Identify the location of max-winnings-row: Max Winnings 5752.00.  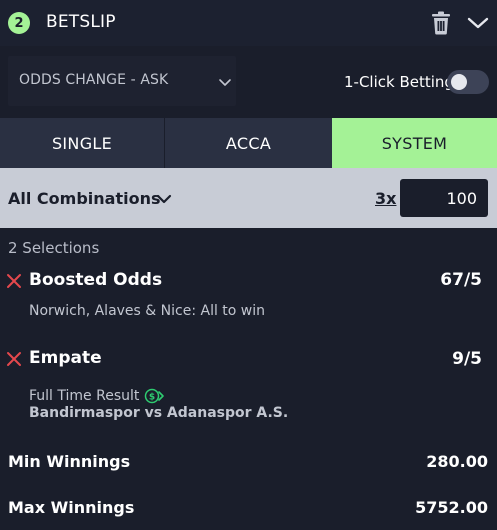
(248, 508).